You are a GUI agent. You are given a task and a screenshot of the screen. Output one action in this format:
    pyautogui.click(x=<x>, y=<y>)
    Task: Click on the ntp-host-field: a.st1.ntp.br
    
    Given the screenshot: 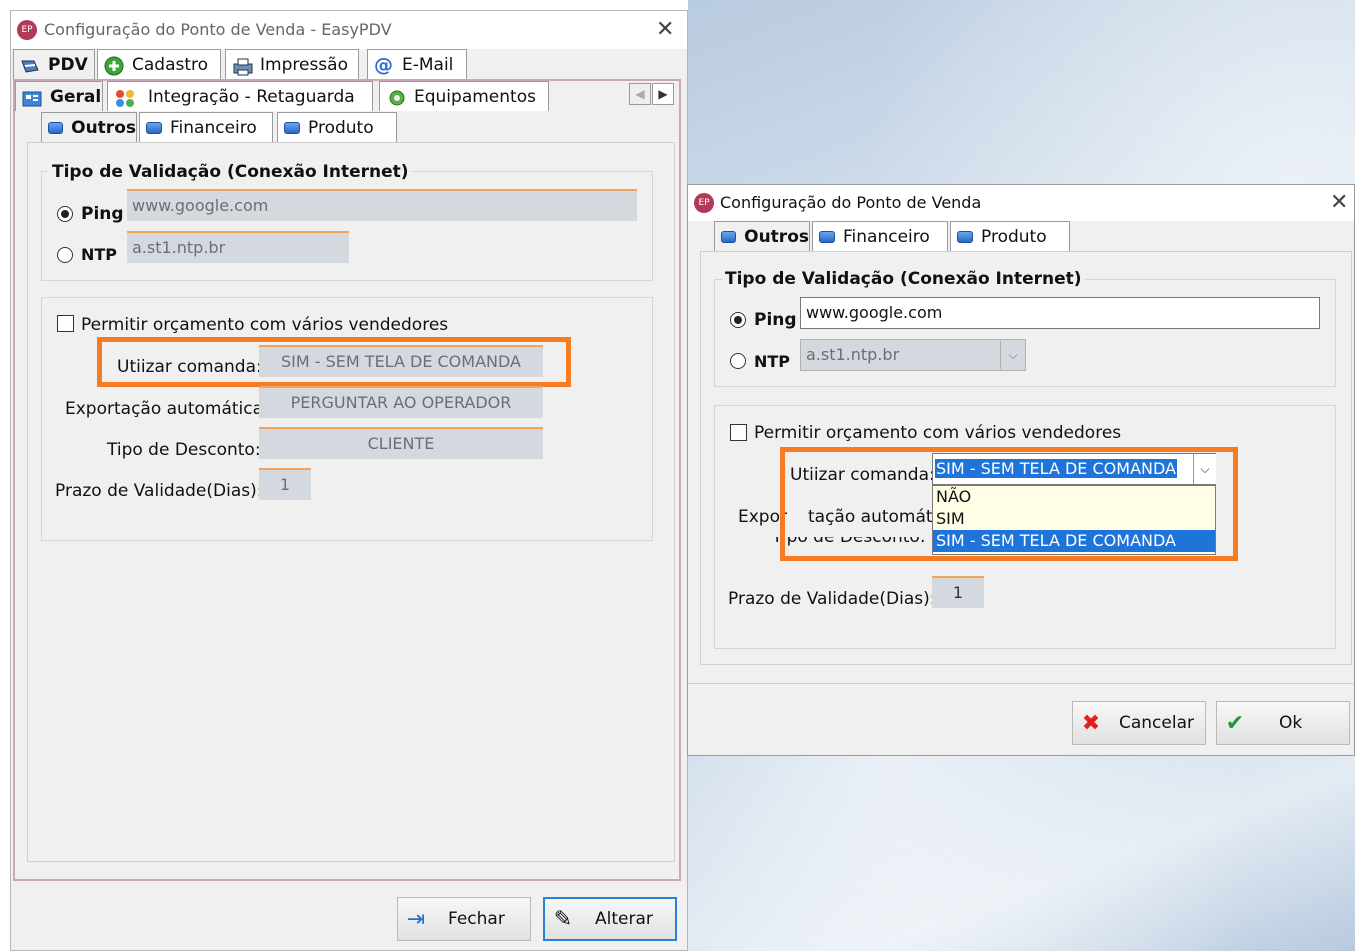 What is the action you would take?
    pyautogui.click(x=238, y=247)
    